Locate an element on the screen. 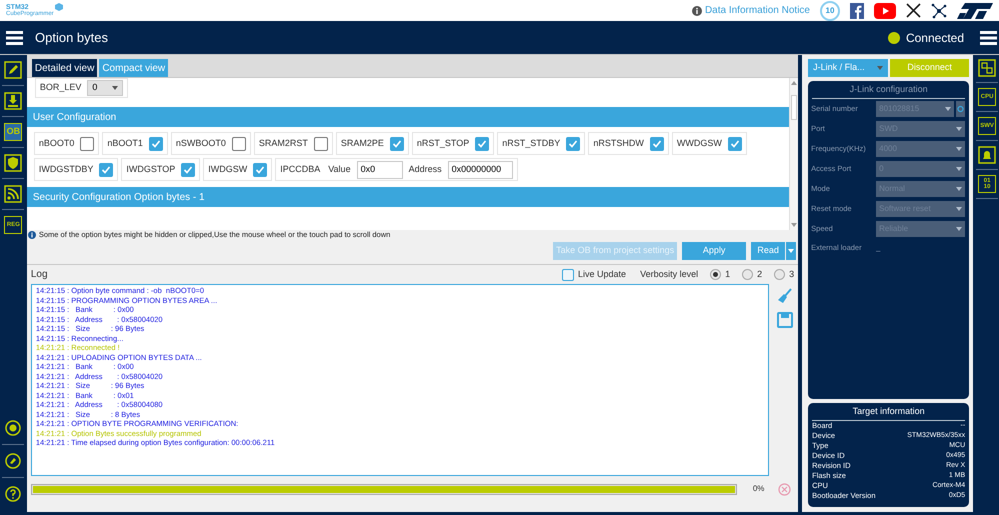  scroll-thumb is located at coordinates (794, 107).